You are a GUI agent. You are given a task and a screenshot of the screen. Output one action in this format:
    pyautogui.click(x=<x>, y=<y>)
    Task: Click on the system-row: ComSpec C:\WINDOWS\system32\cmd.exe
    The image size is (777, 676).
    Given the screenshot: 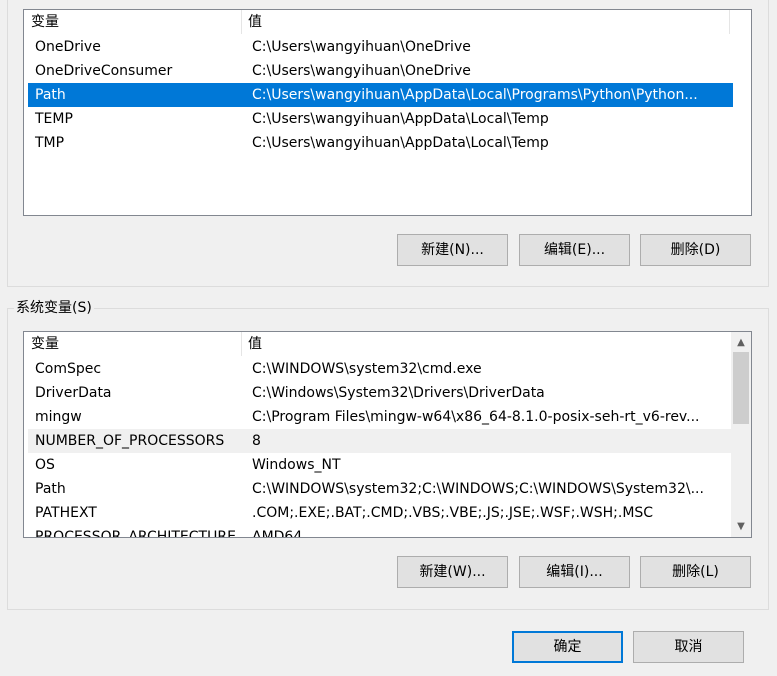 What is the action you would take?
    pyautogui.click(x=379, y=369)
    